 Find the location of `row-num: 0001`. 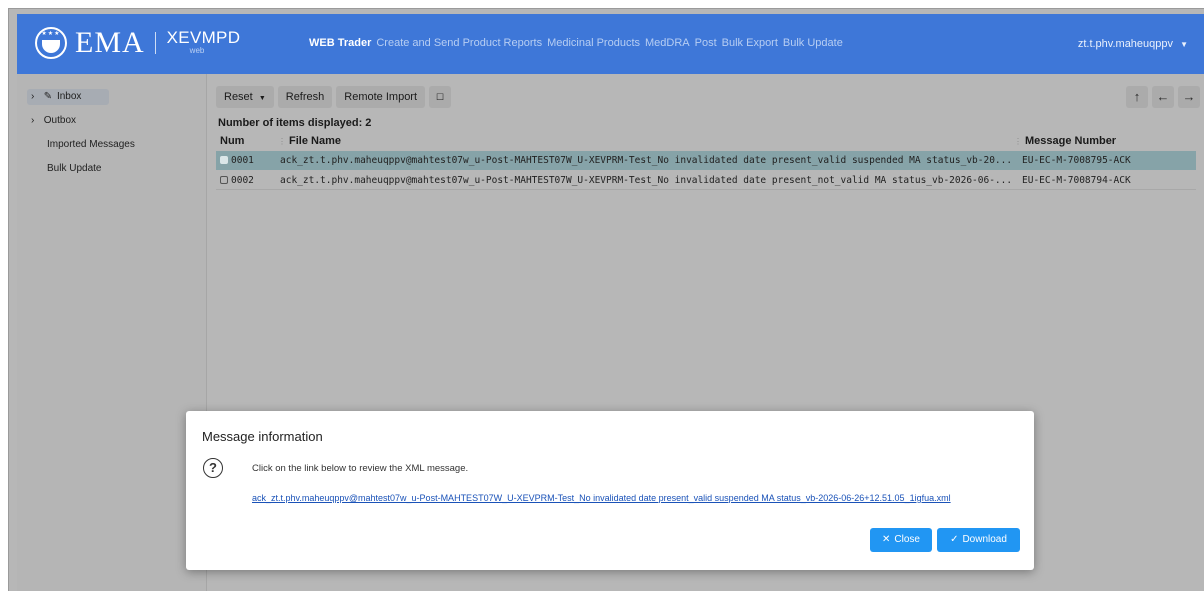

row-num: 0001 is located at coordinates (242, 160).